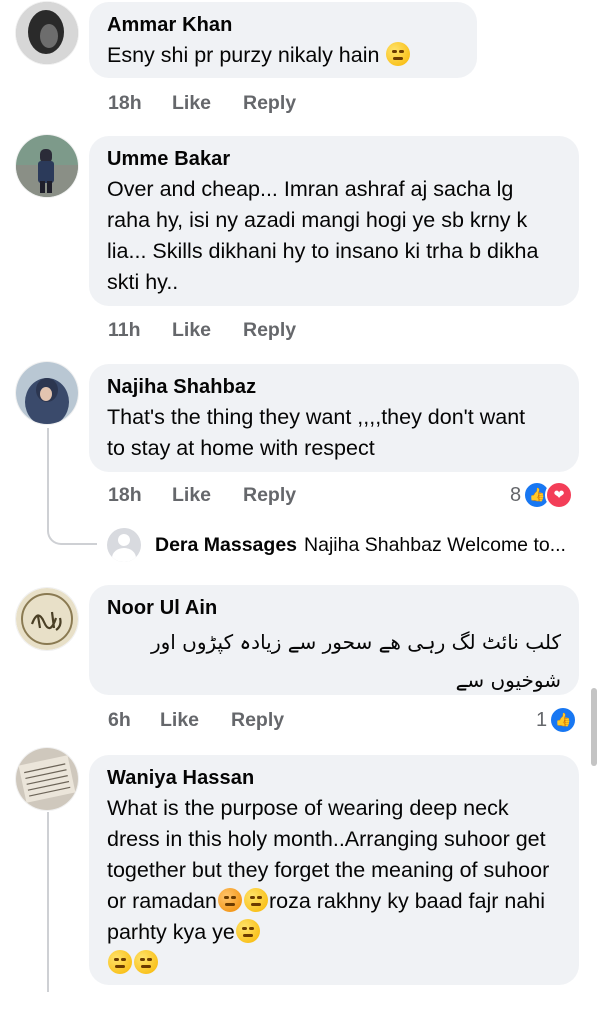 The height and width of the screenshot is (1024, 597). What do you see at coordinates (124, 330) in the screenshot?
I see `comment-time: 11h` at bounding box center [124, 330].